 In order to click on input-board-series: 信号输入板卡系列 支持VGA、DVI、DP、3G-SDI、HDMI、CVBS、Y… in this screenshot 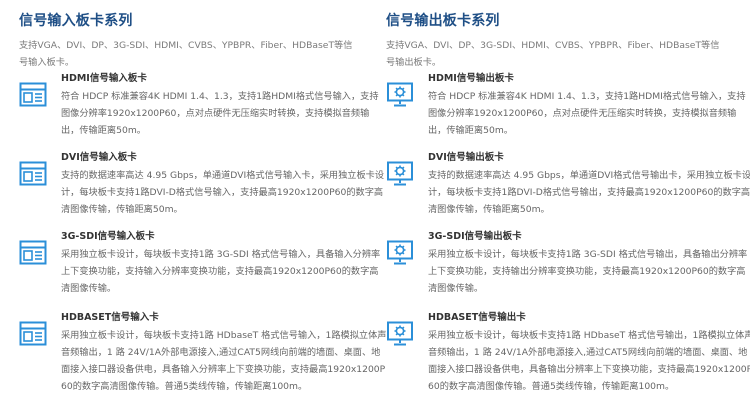, I will do `click(191, 41)`.